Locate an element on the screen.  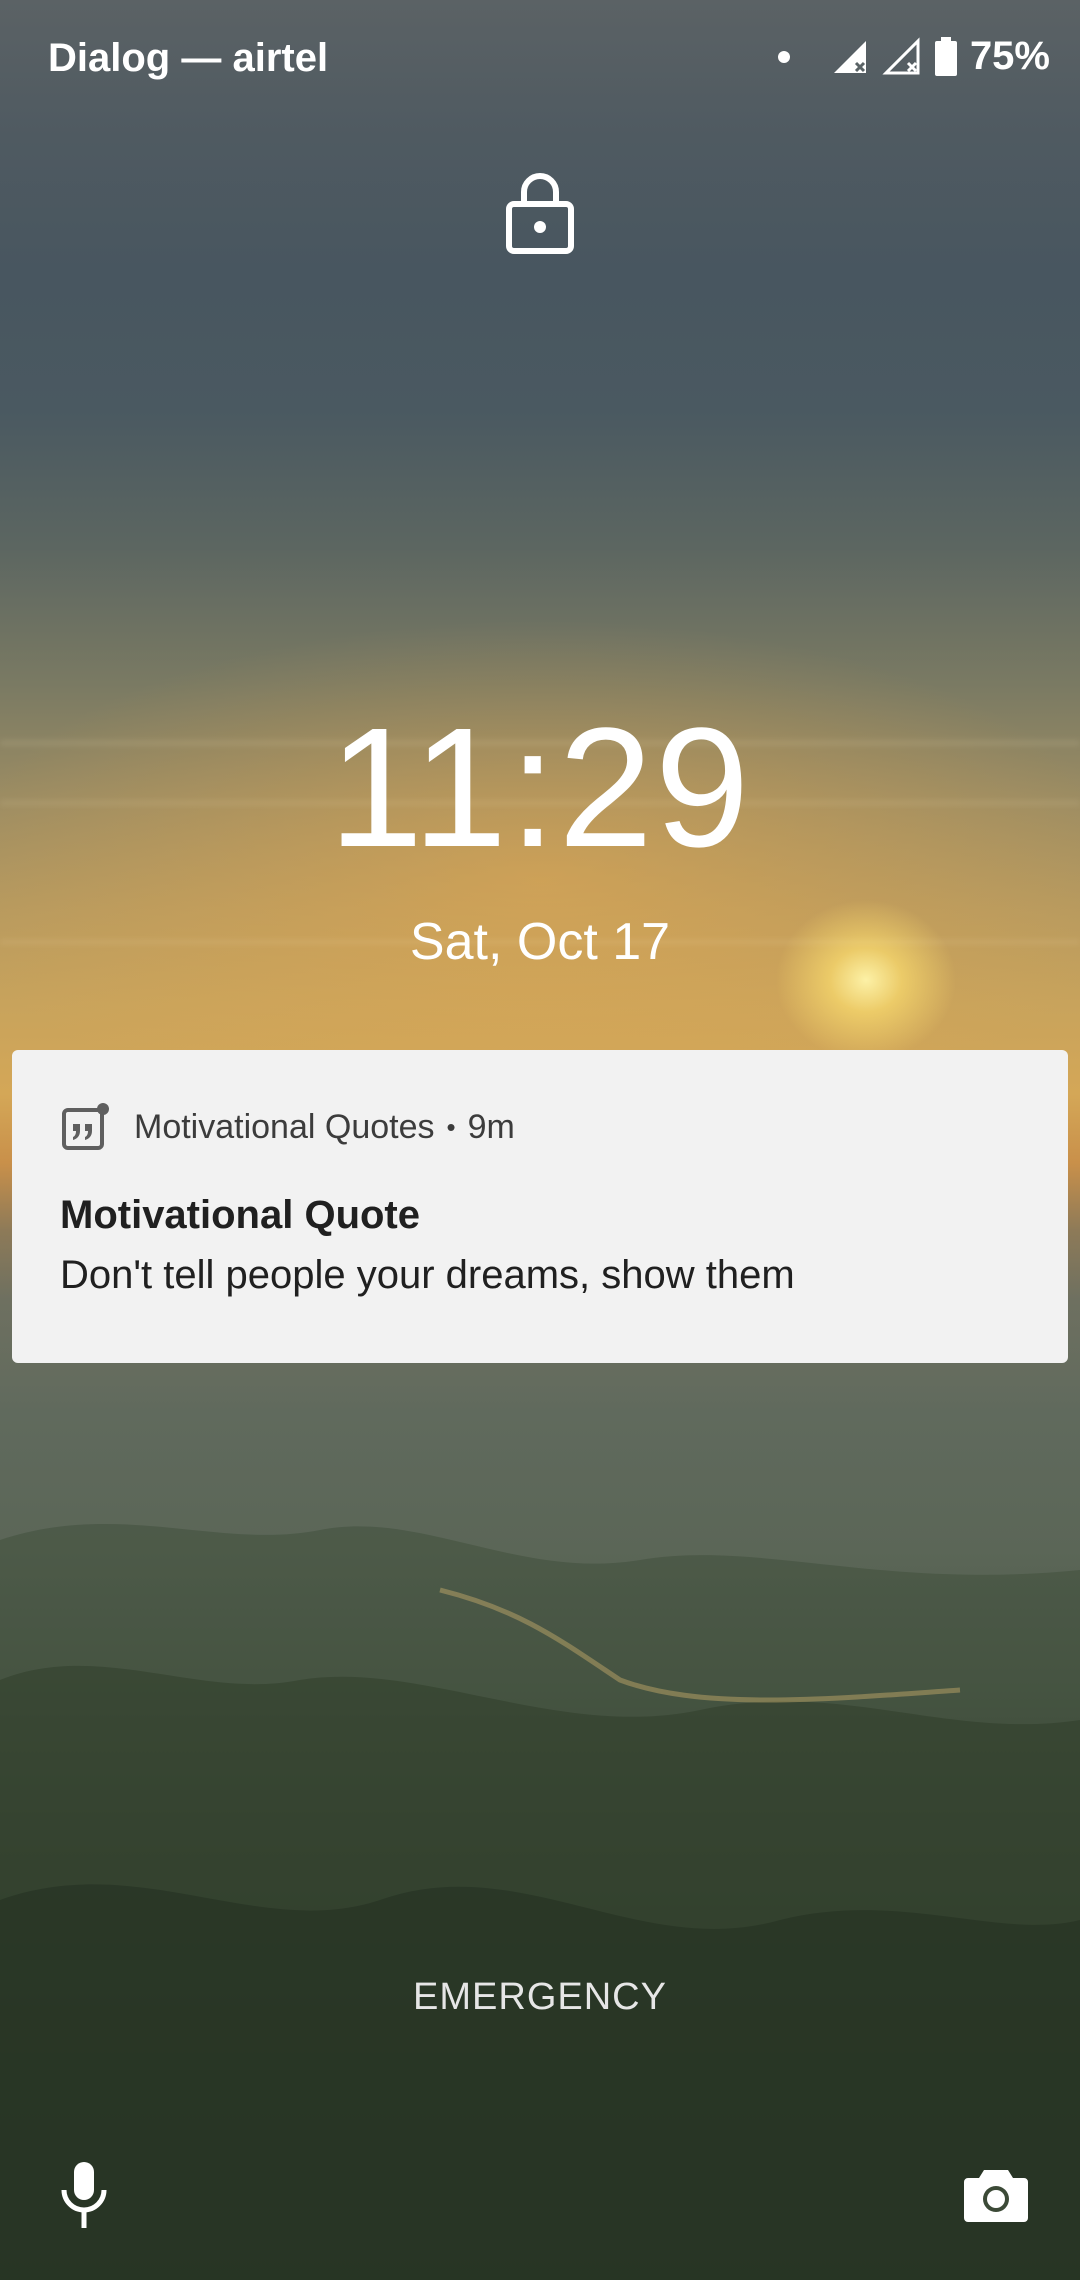
emergency-button: EMERGENCY is located at coordinates (540, 1997).